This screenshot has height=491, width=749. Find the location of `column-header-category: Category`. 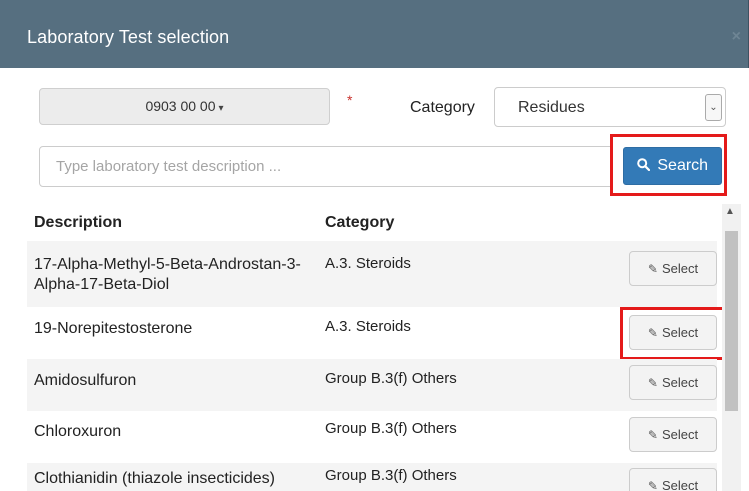

column-header-category: Category is located at coordinates (360, 222).